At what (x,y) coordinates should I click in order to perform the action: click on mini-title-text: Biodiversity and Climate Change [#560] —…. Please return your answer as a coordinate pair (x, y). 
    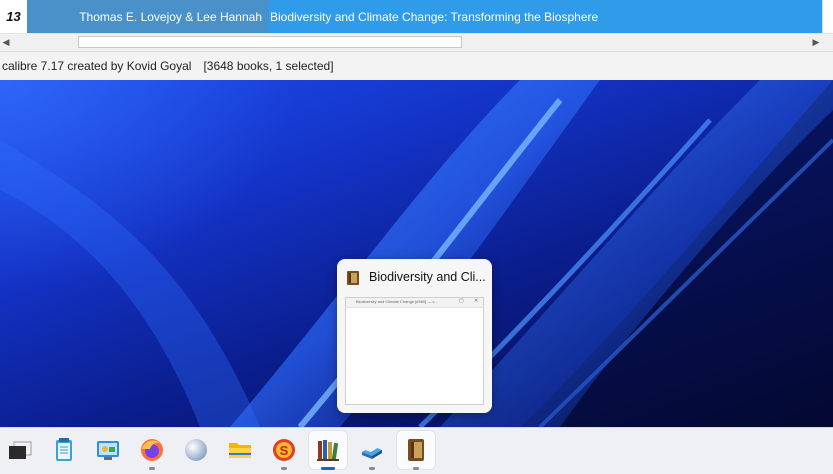
    Looking at the image, I should click on (397, 301).